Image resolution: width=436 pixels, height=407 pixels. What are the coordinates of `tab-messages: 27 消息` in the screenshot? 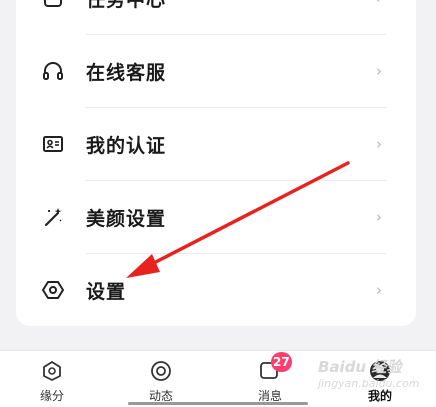 It's located at (270, 379).